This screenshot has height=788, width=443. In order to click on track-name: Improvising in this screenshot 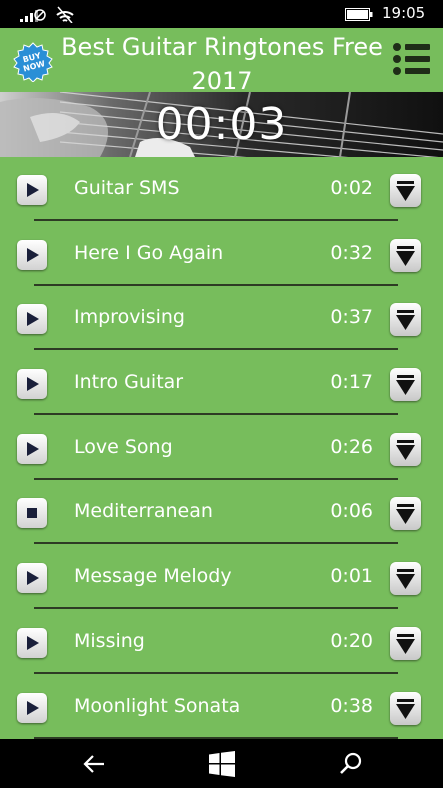, I will do `click(129, 317)`.